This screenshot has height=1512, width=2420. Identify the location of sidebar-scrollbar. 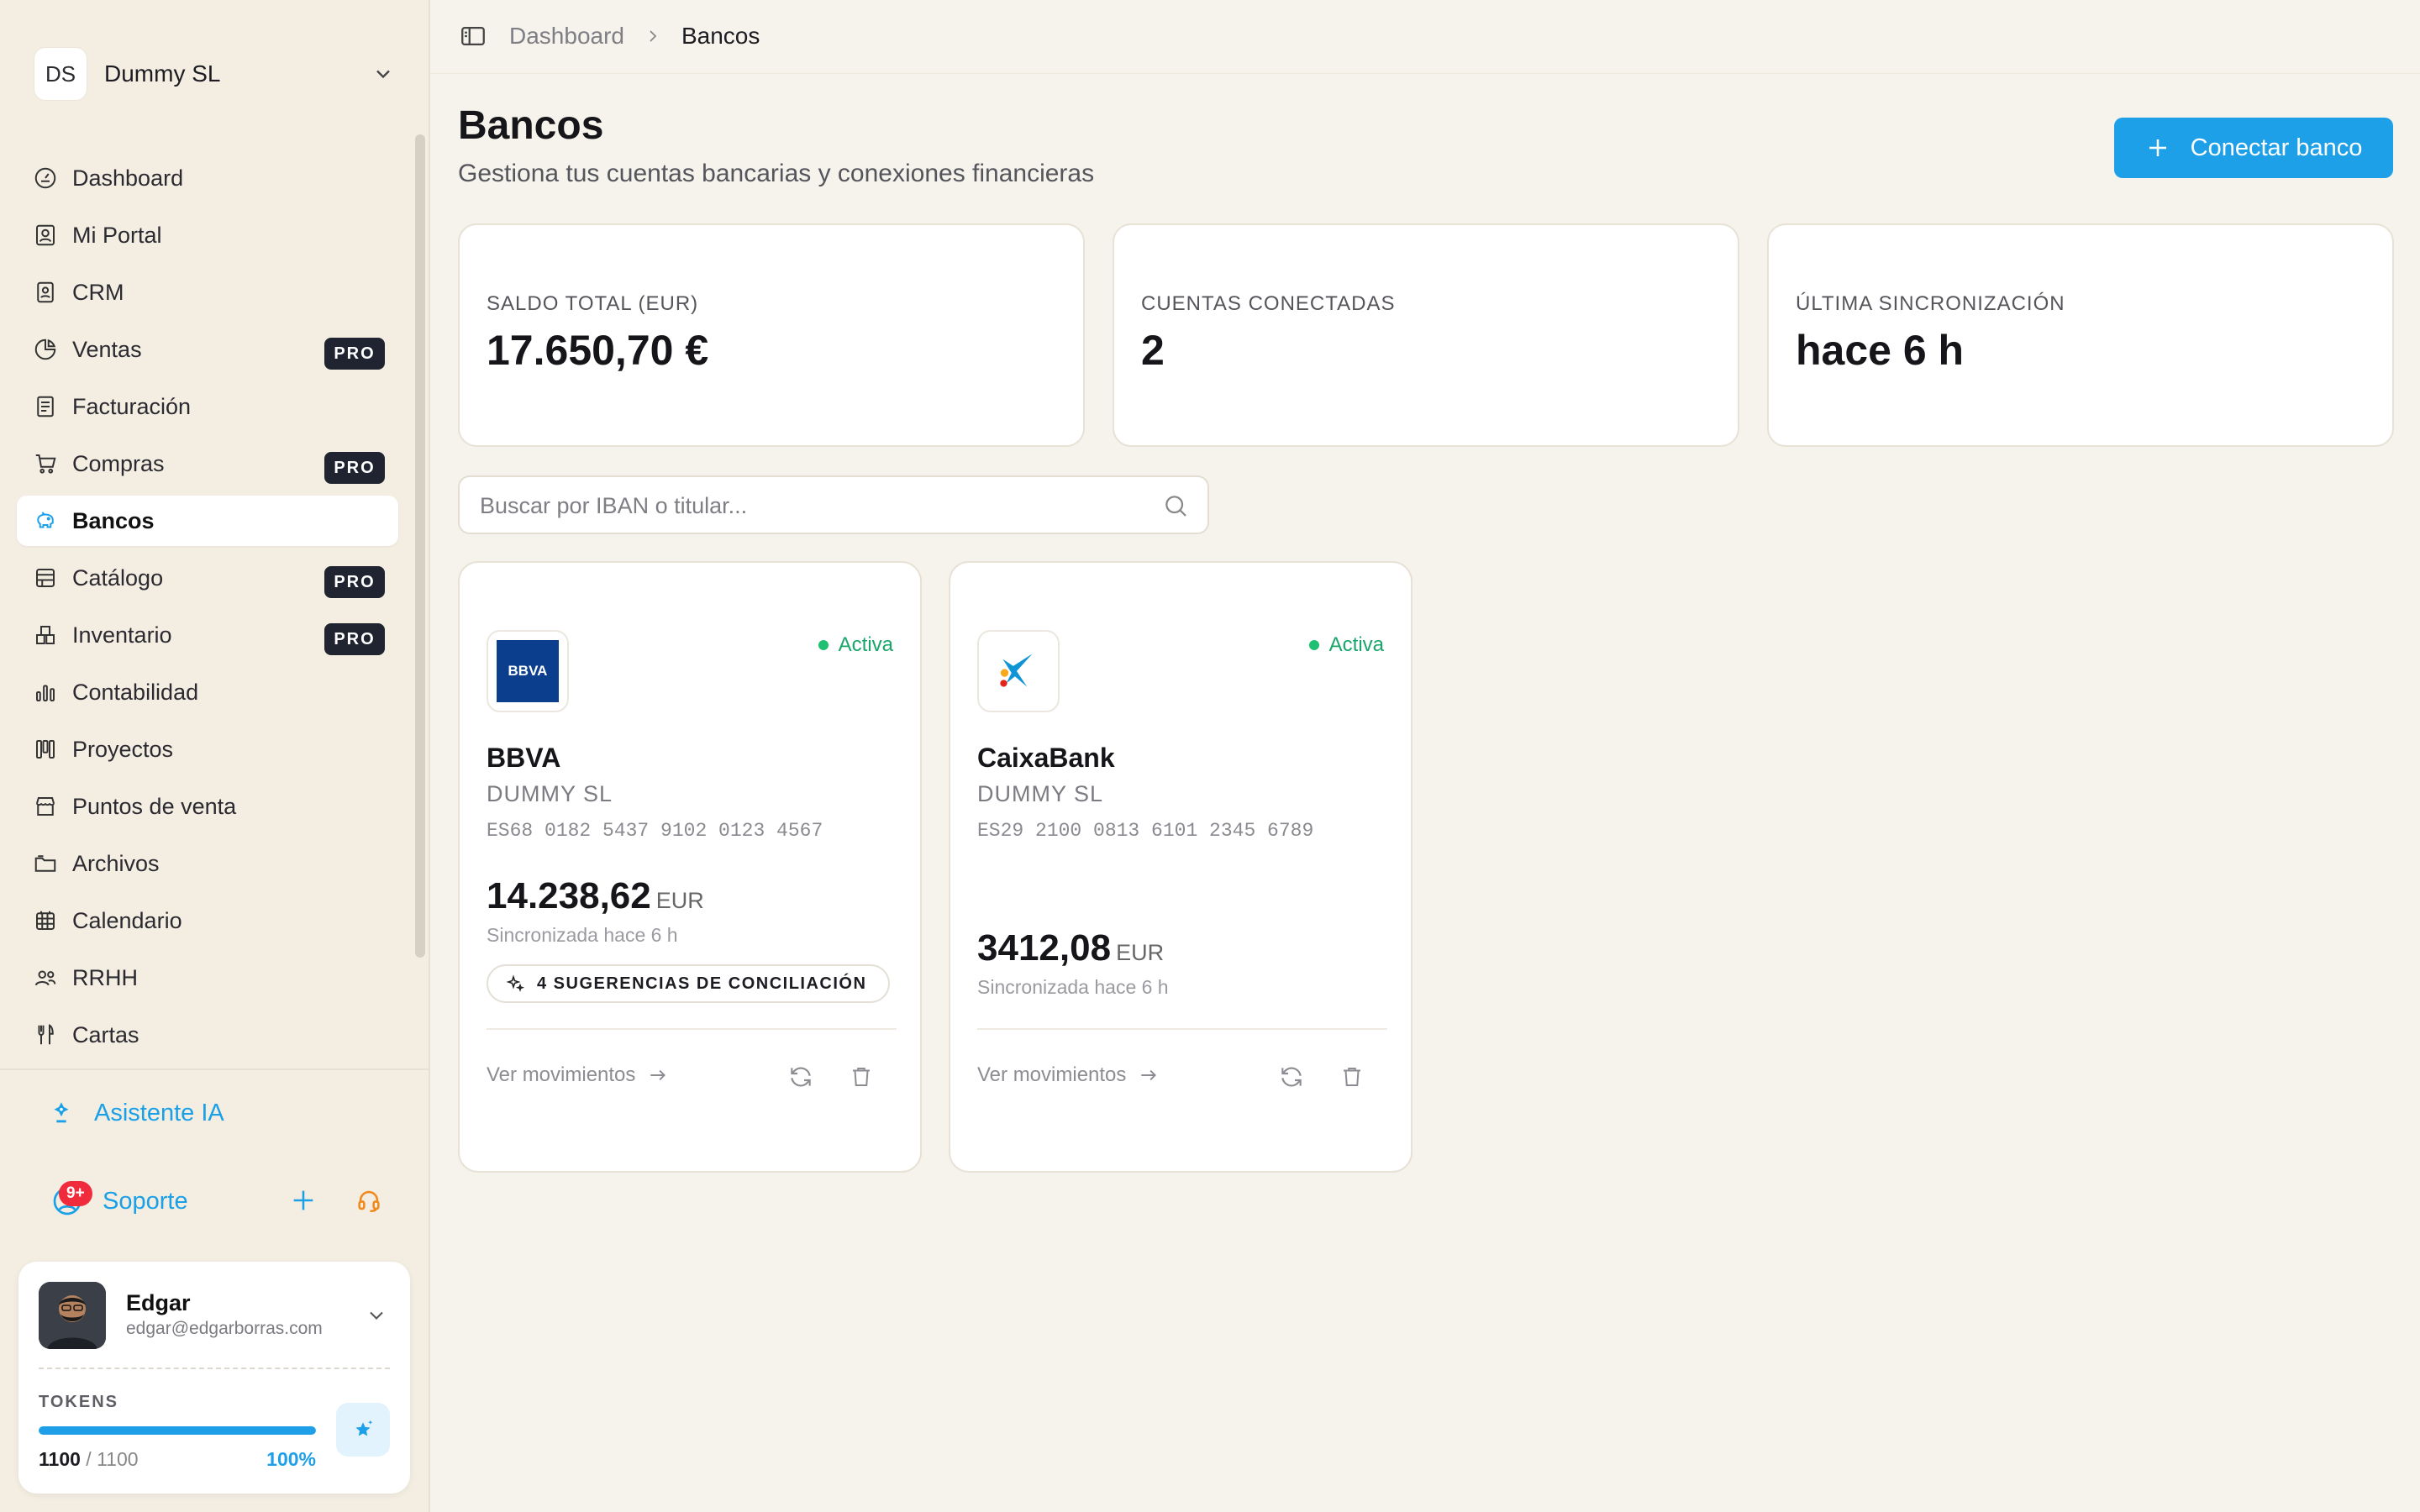
(420, 546).